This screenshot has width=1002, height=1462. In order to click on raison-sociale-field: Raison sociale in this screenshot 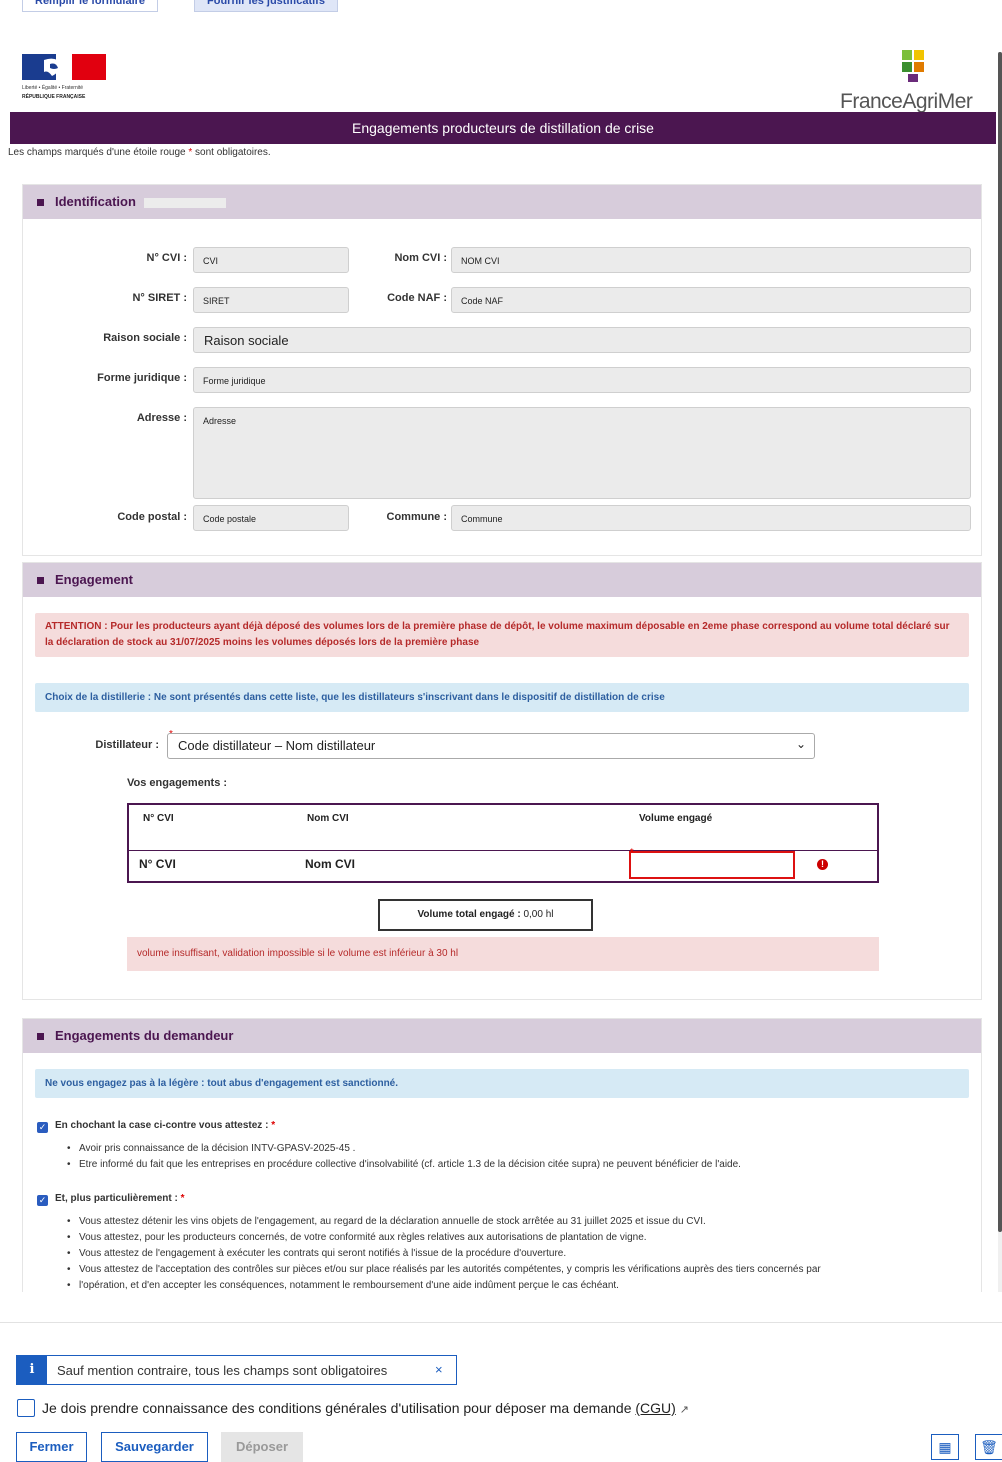, I will do `click(582, 340)`.